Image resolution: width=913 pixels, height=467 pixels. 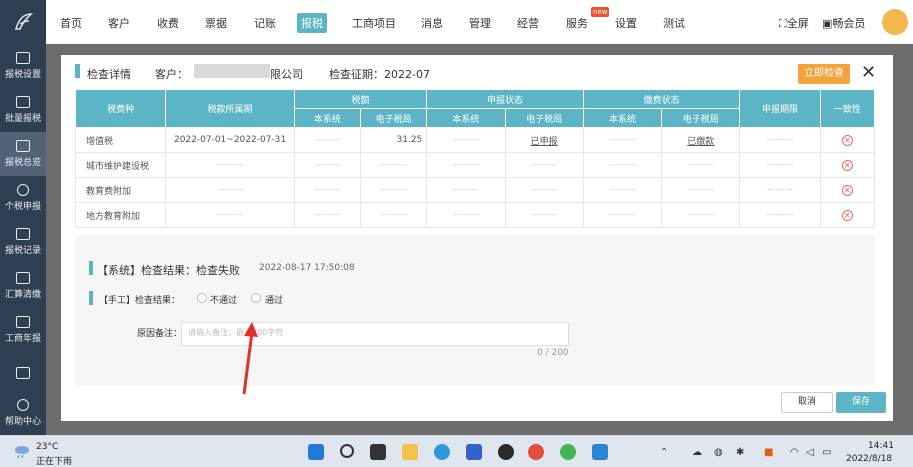 I want to click on nav-business-projects: 工商项目, so click(x=374, y=23).